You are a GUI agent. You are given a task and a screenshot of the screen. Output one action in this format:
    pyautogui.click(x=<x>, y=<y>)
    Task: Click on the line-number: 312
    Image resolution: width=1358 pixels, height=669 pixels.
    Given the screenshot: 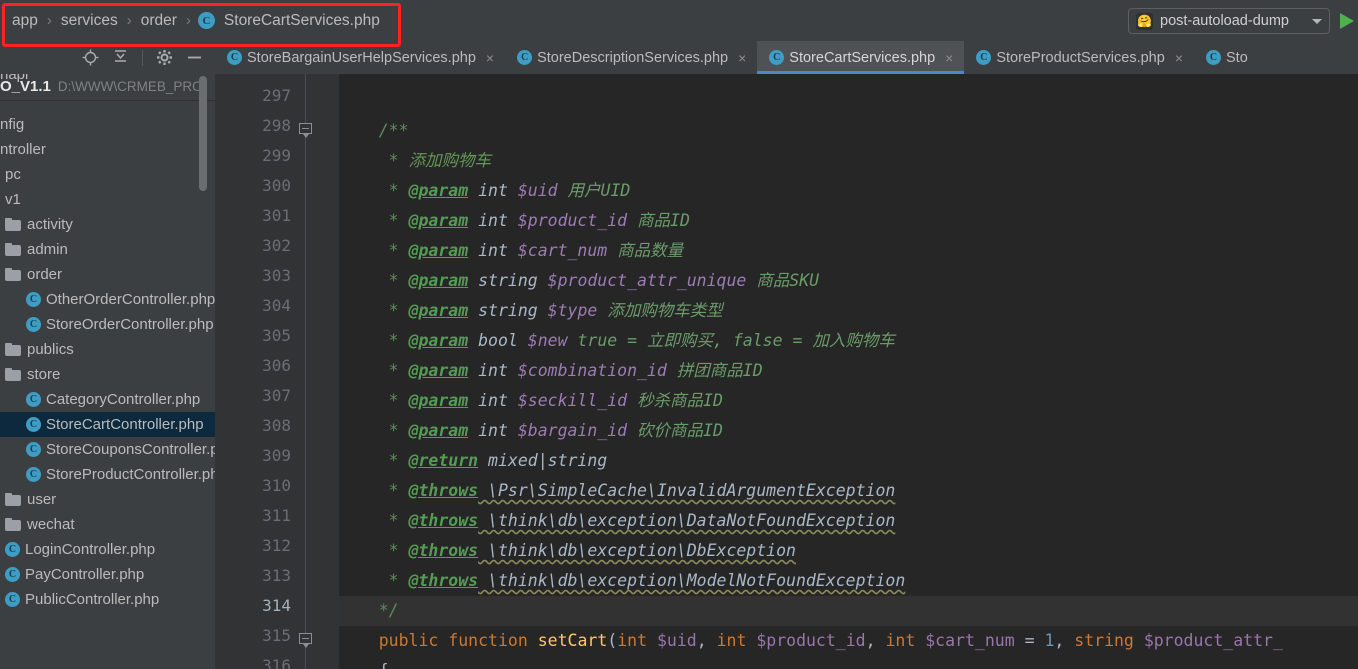 What is the action you would take?
    pyautogui.click(x=276, y=545)
    